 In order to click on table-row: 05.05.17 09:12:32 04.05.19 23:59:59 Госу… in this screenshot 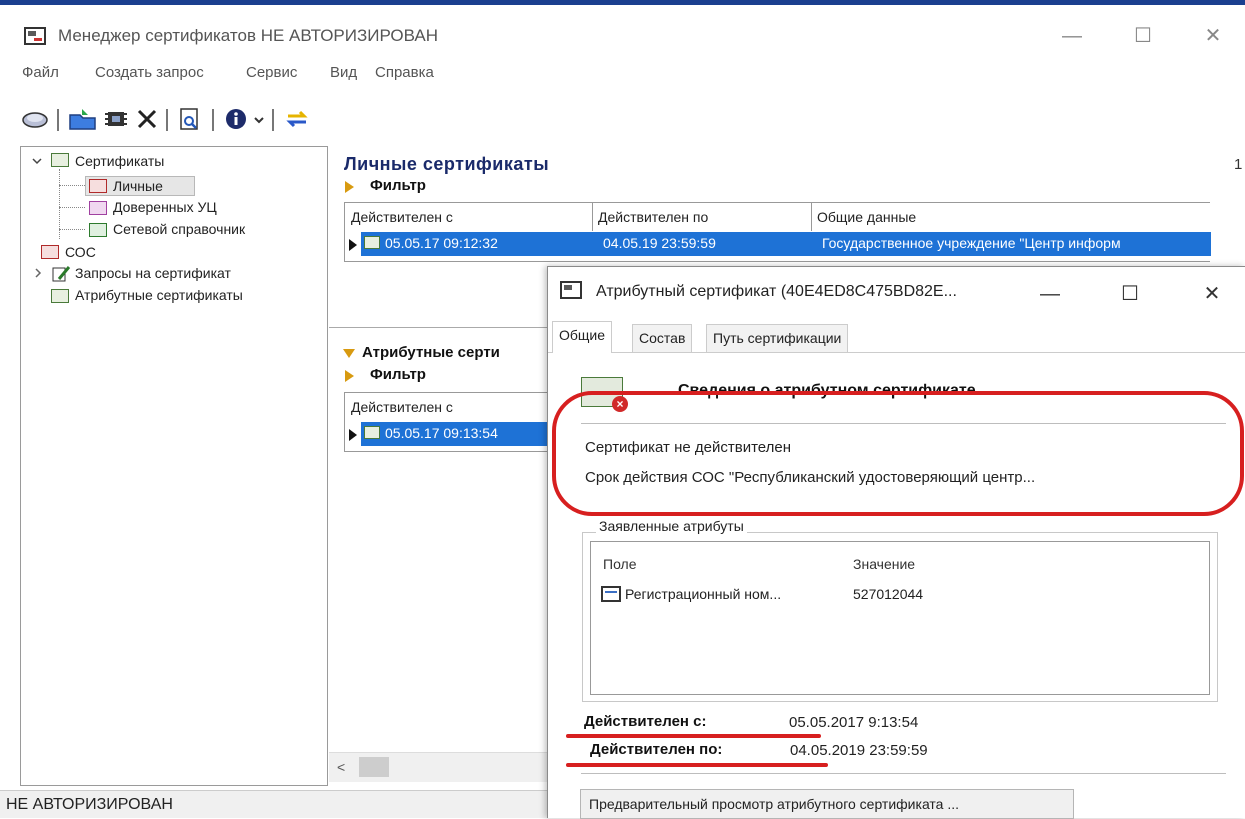, I will do `click(786, 244)`.